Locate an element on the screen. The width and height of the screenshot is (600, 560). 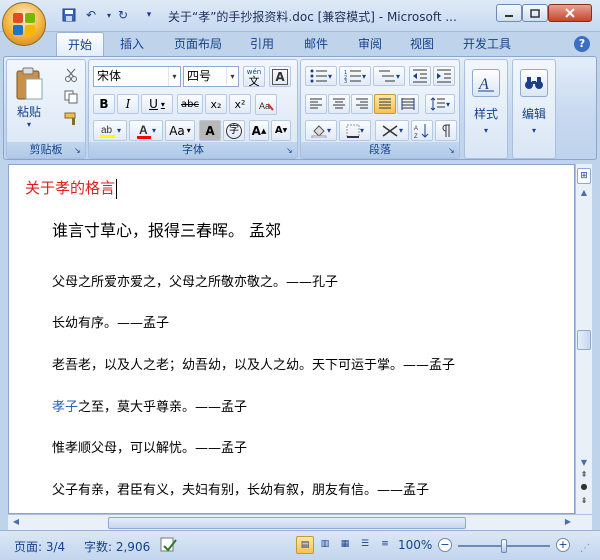
scroll-right-icon: ▶ is located at coordinates (568, 523).